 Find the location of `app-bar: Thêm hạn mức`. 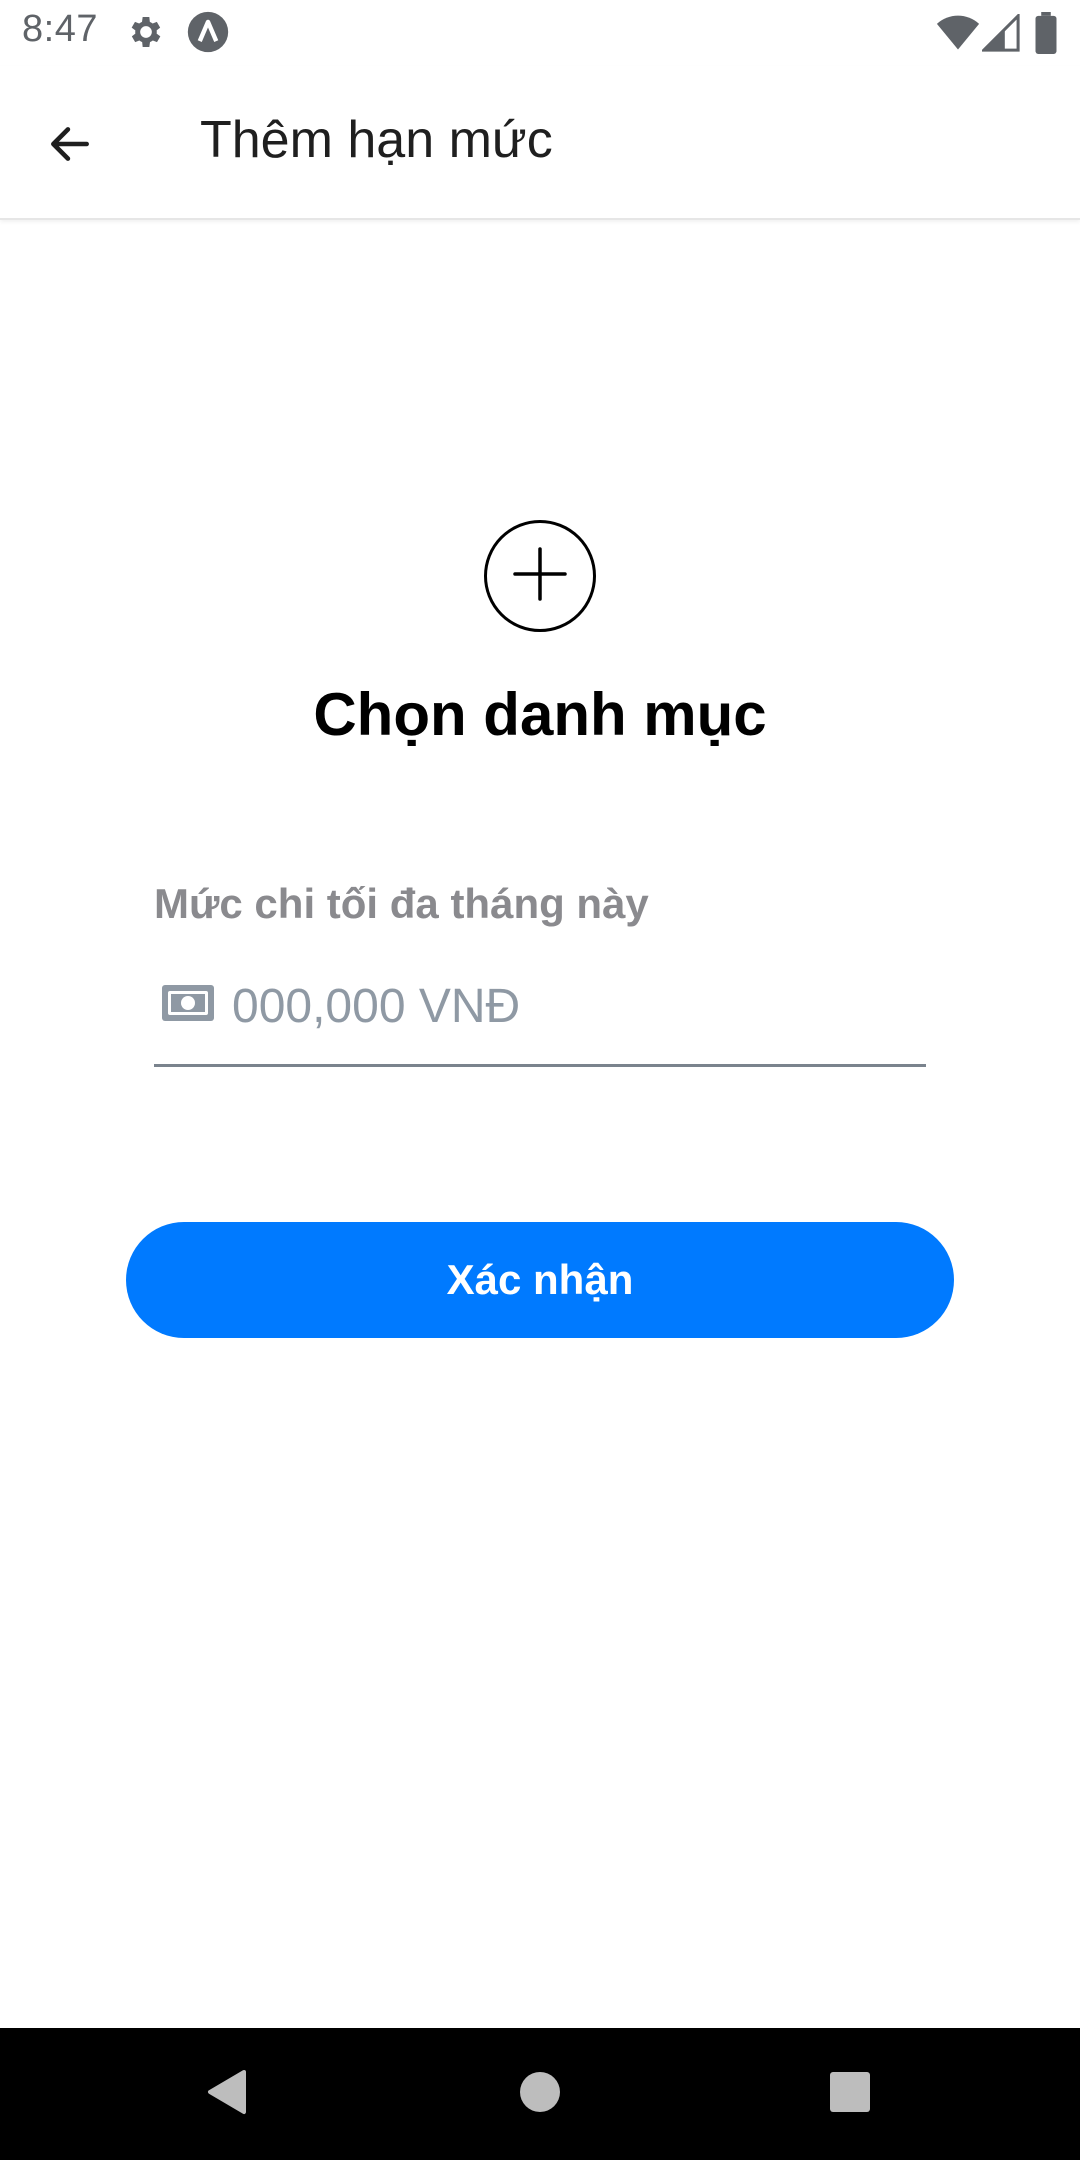

app-bar: Thêm hạn mức is located at coordinates (540, 143).